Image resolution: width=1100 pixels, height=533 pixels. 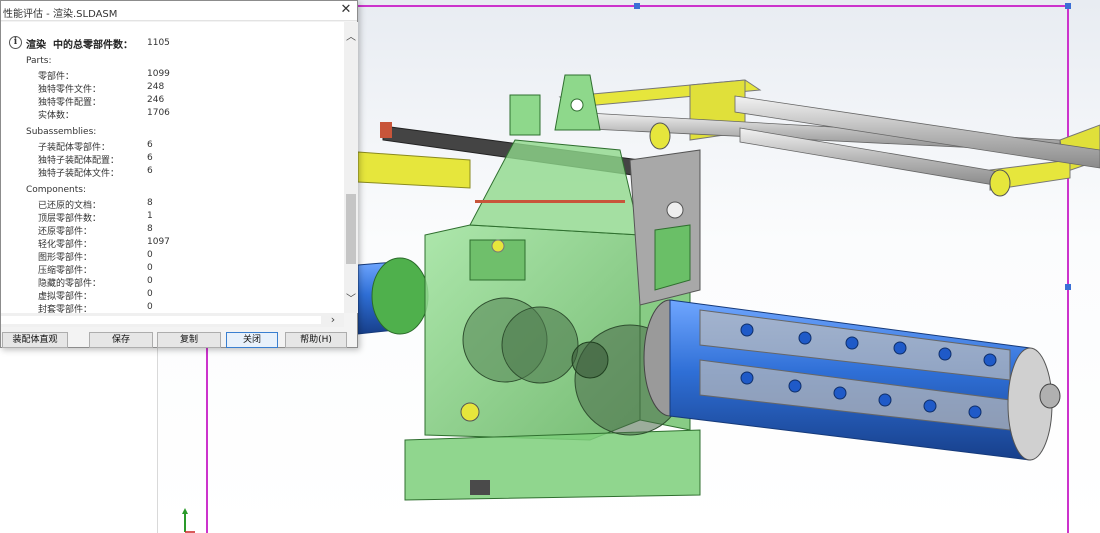 I want to click on component-row-label: 图形零部件：, so click(x=65, y=258).